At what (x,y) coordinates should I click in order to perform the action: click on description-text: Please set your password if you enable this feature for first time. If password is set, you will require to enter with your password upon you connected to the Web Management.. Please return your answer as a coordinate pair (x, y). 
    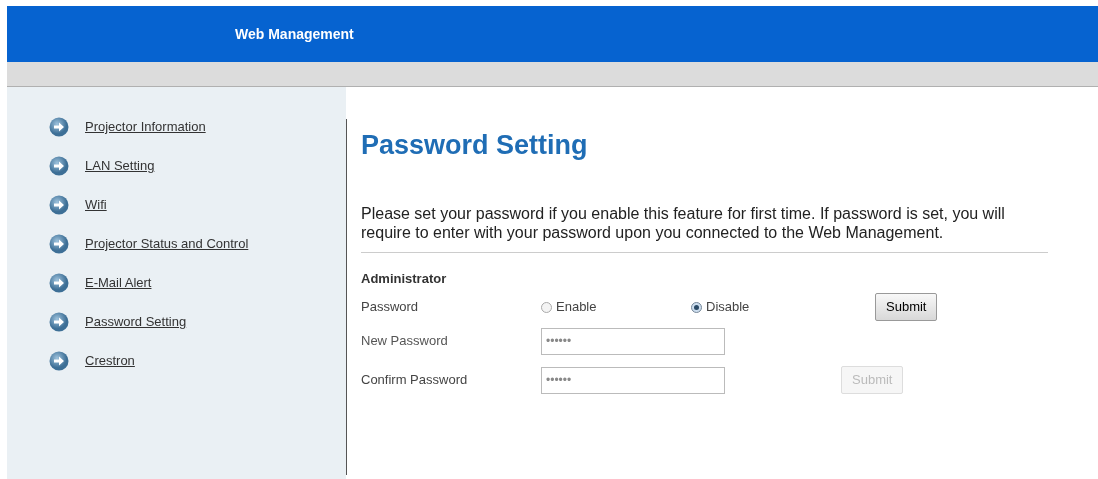
    Looking at the image, I should click on (683, 222).